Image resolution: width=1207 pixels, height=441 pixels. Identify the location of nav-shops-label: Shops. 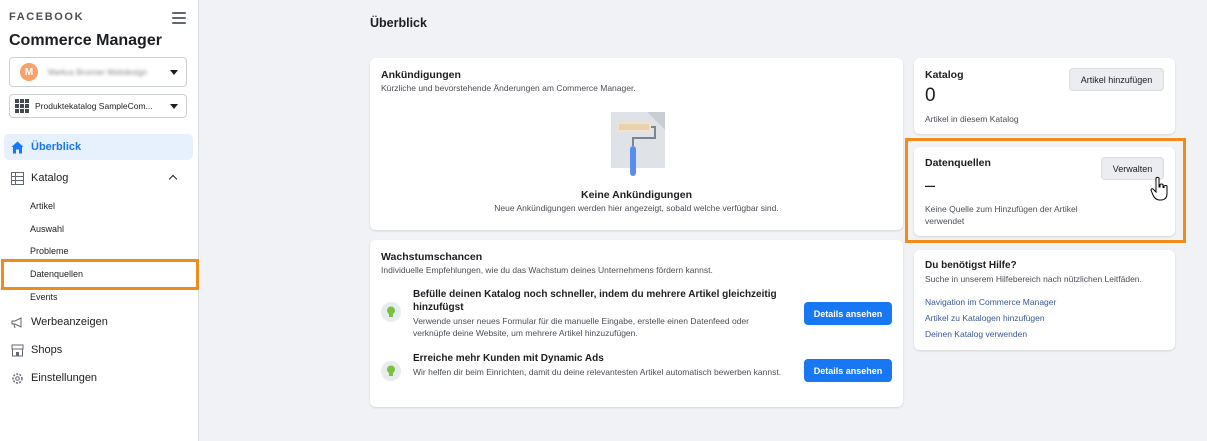
(47, 350).